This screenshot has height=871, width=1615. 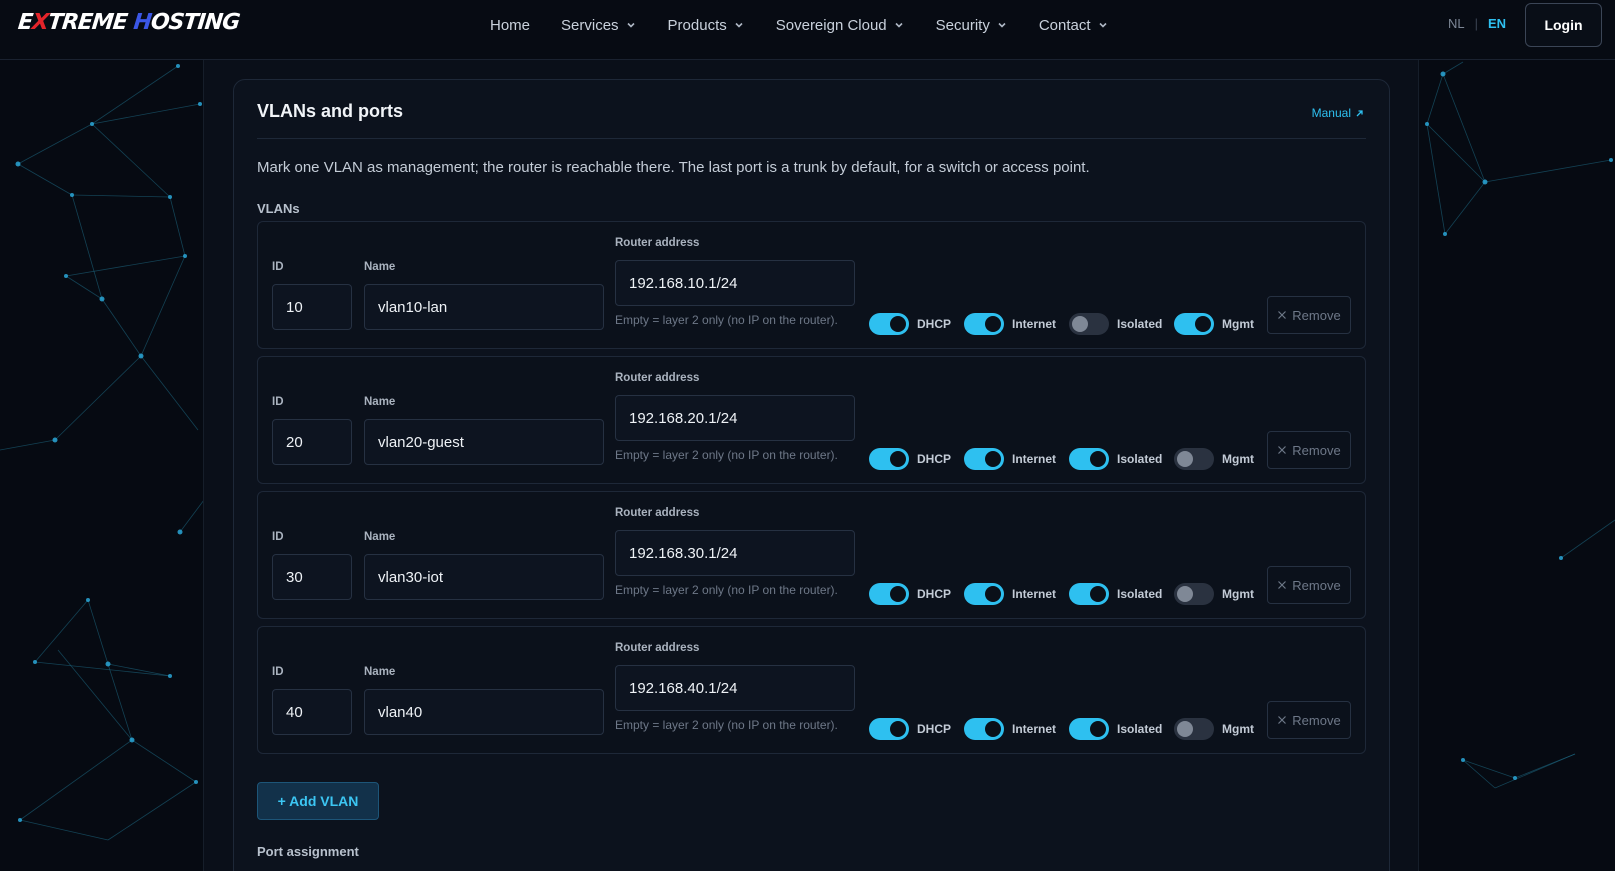 I want to click on nav-item-products: Products, so click(x=706, y=25).